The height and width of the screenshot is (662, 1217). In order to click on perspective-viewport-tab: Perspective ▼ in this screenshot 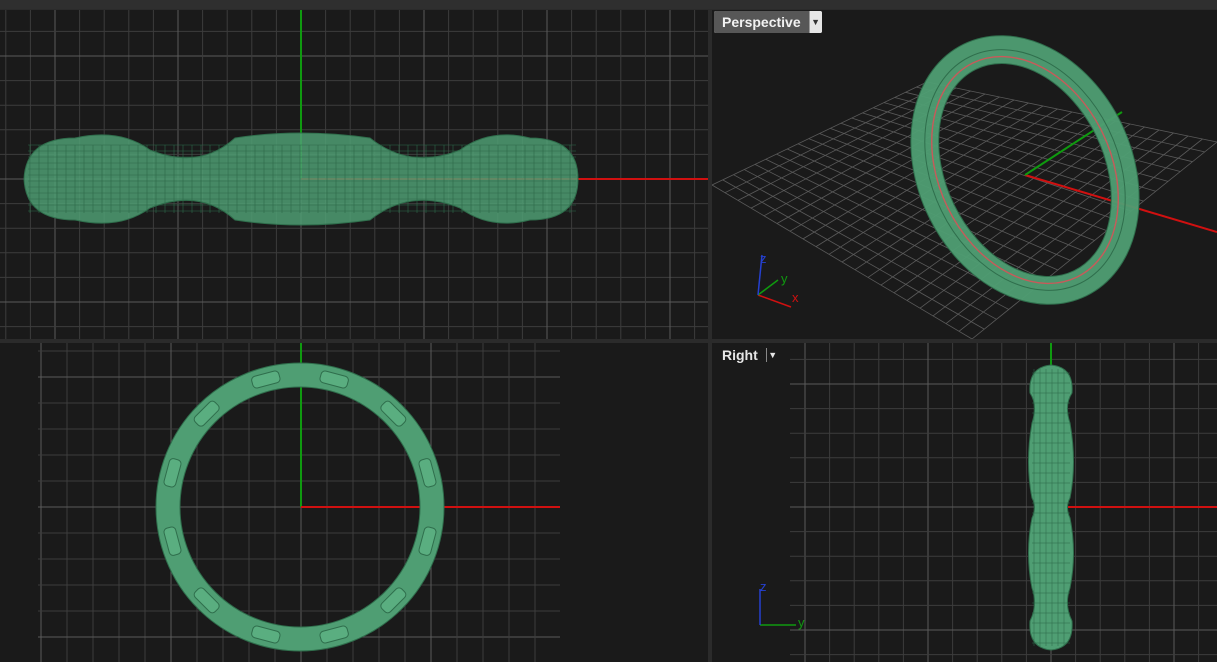, I will do `click(768, 22)`.